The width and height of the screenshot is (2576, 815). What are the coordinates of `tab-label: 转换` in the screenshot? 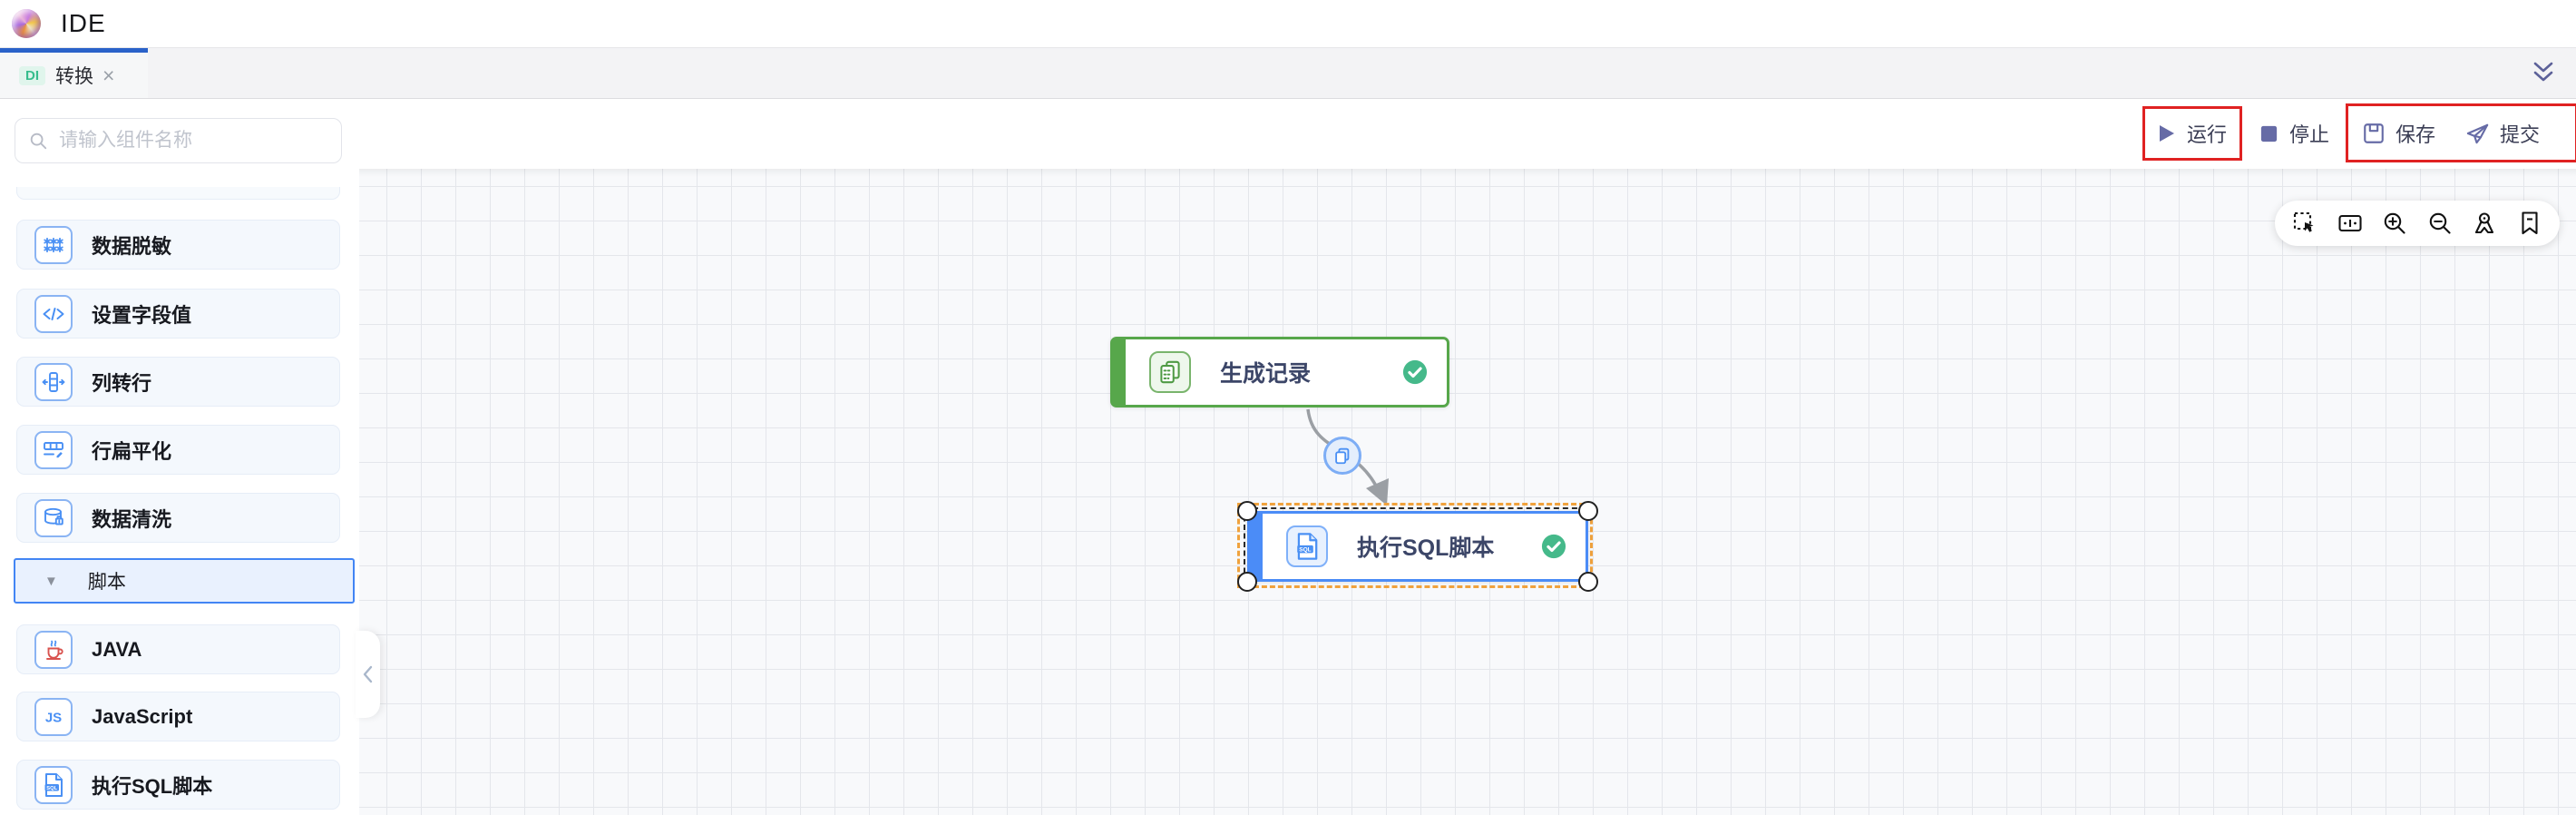 It's located at (74, 76).